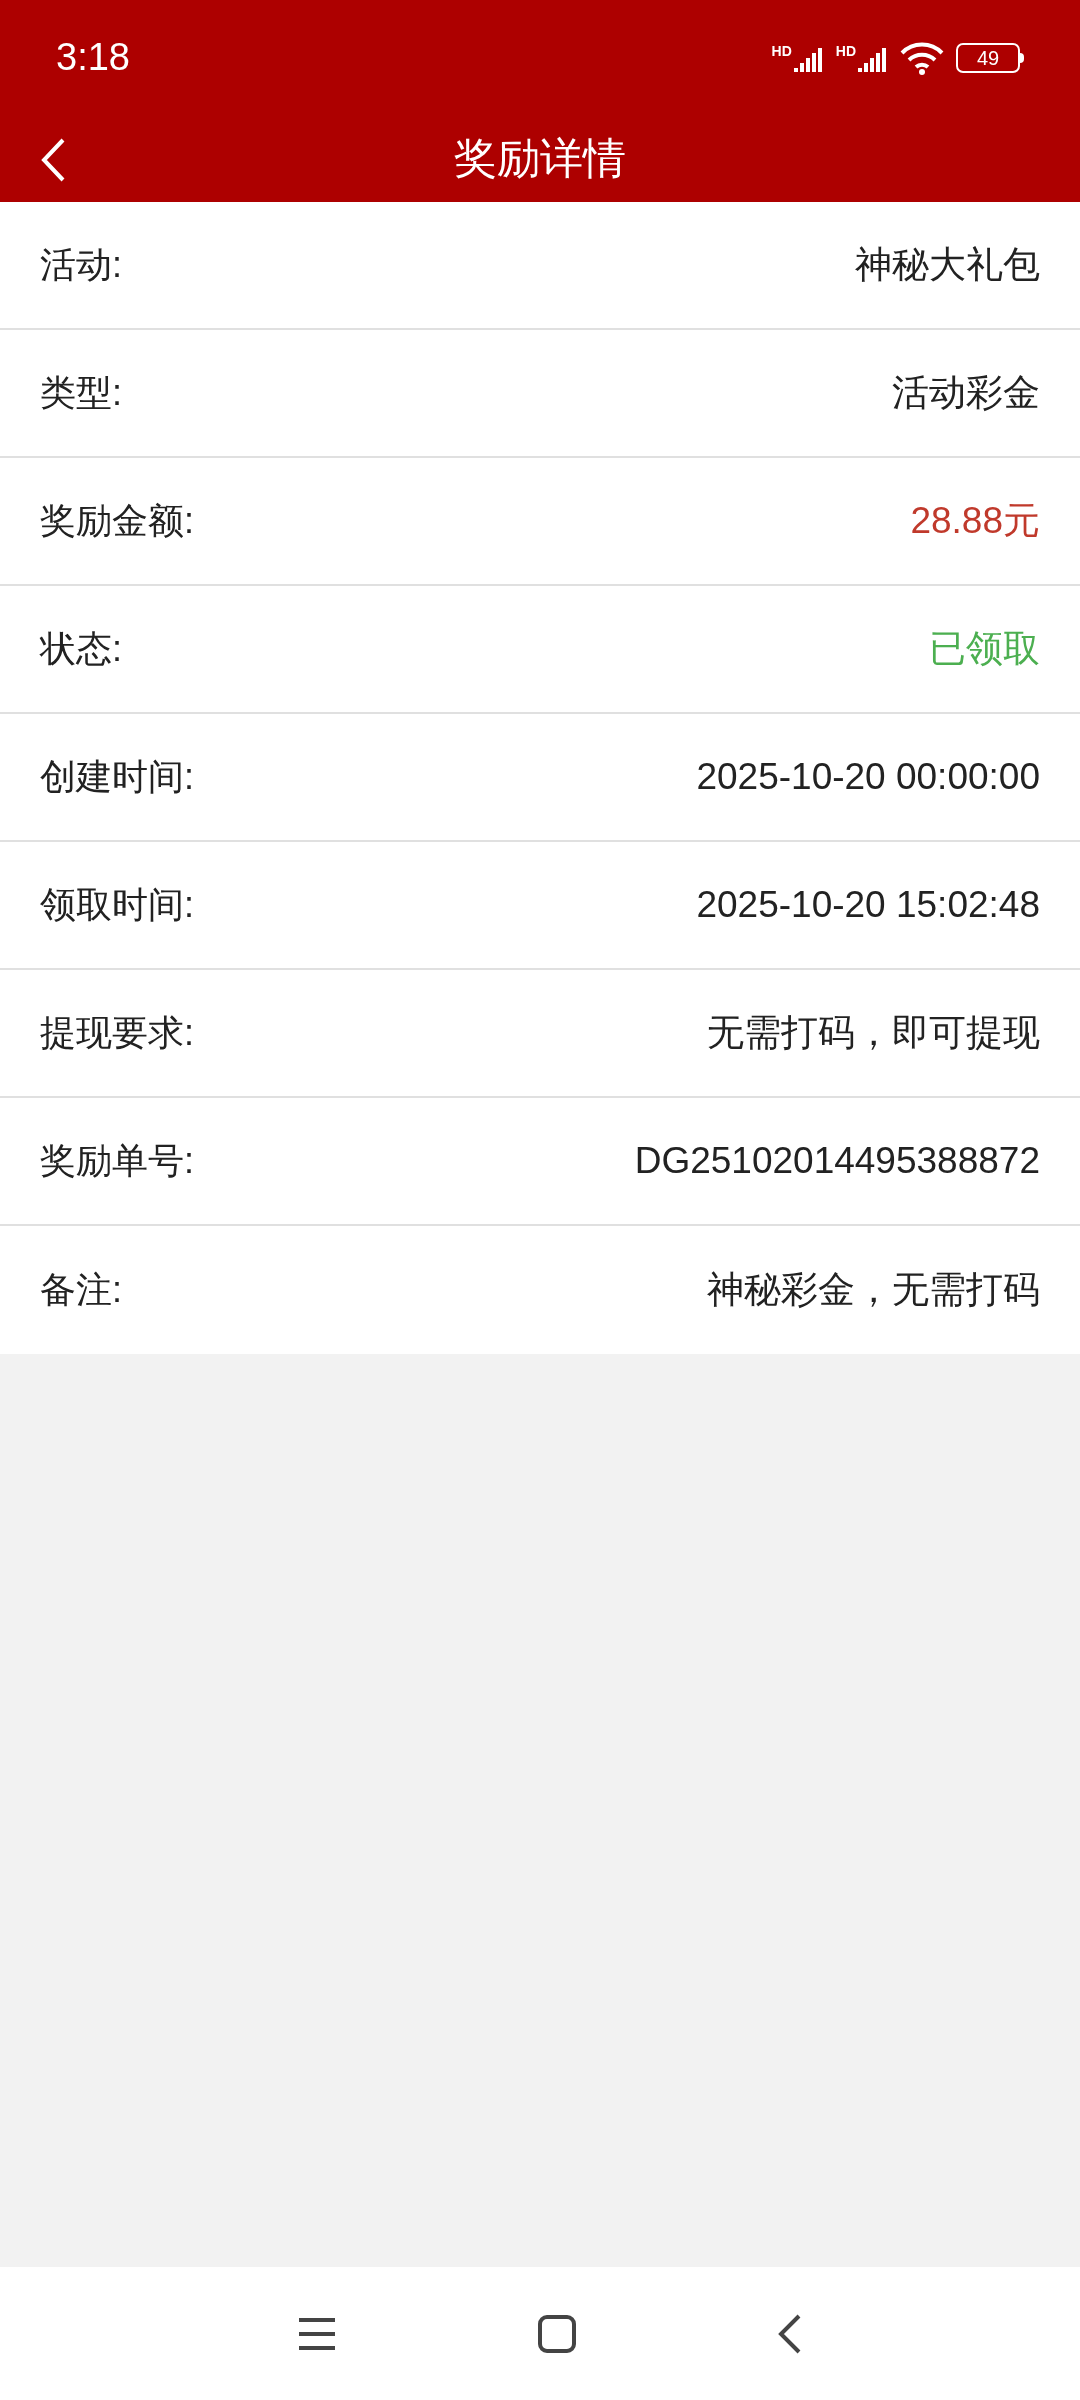 This screenshot has width=1080, height=2400. What do you see at coordinates (317, 2333) in the screenshot?
I see `menu-icon` at bounding box center [317, 2333].